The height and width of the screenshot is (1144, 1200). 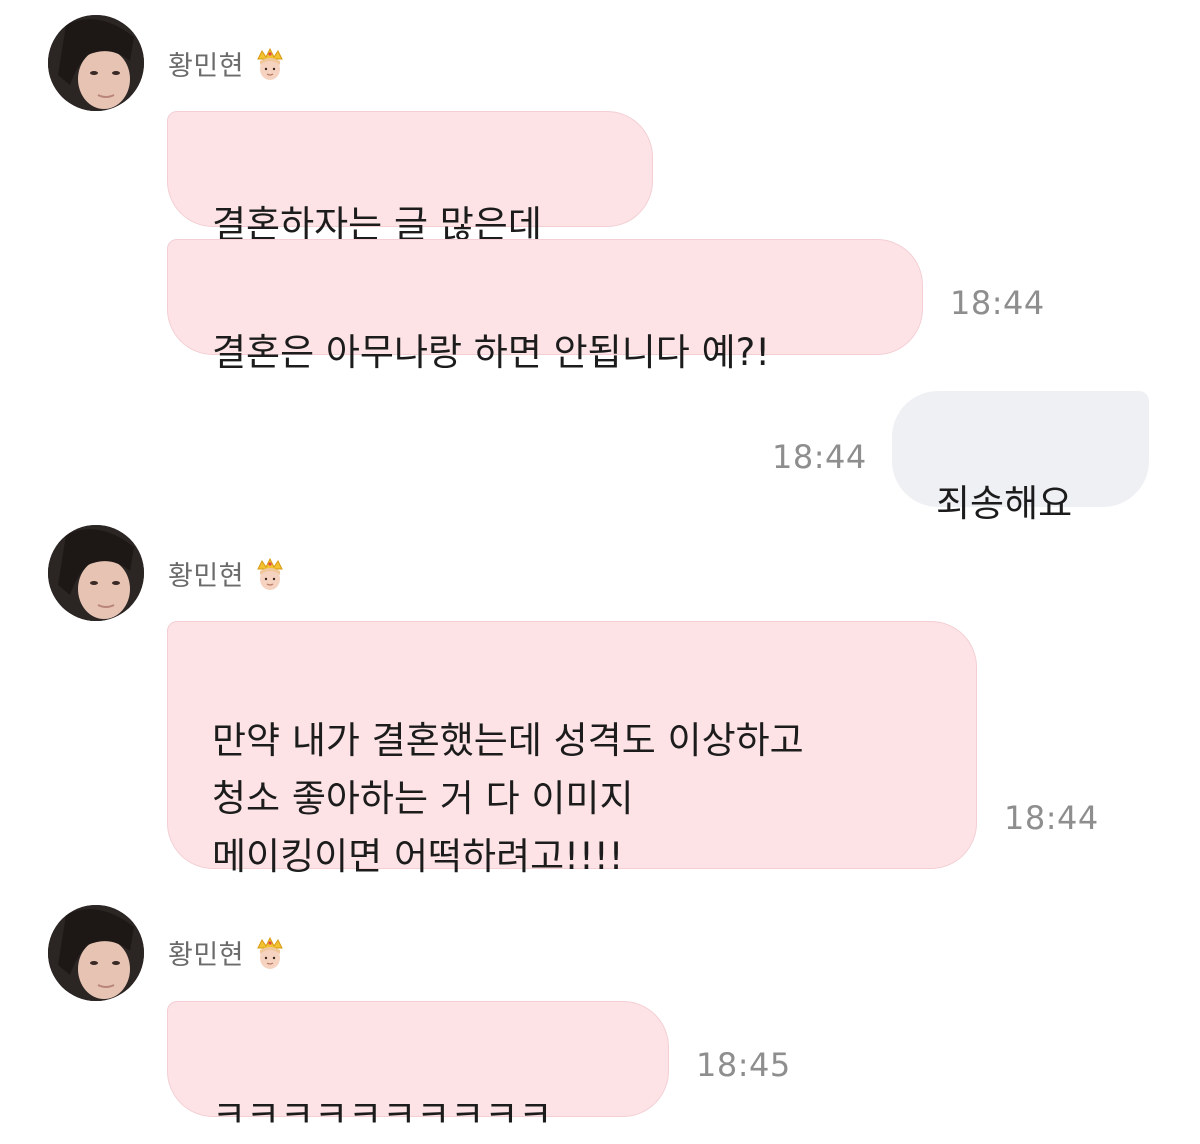 I want to click on incoming-message-bubble: 결혼하자는 글 많은데, so click(x=410, y=178).